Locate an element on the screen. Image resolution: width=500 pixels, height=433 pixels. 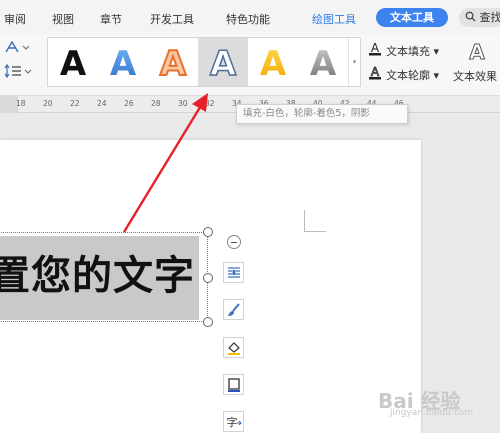
text-effect-icon: A is located at coordinates (477, 51).